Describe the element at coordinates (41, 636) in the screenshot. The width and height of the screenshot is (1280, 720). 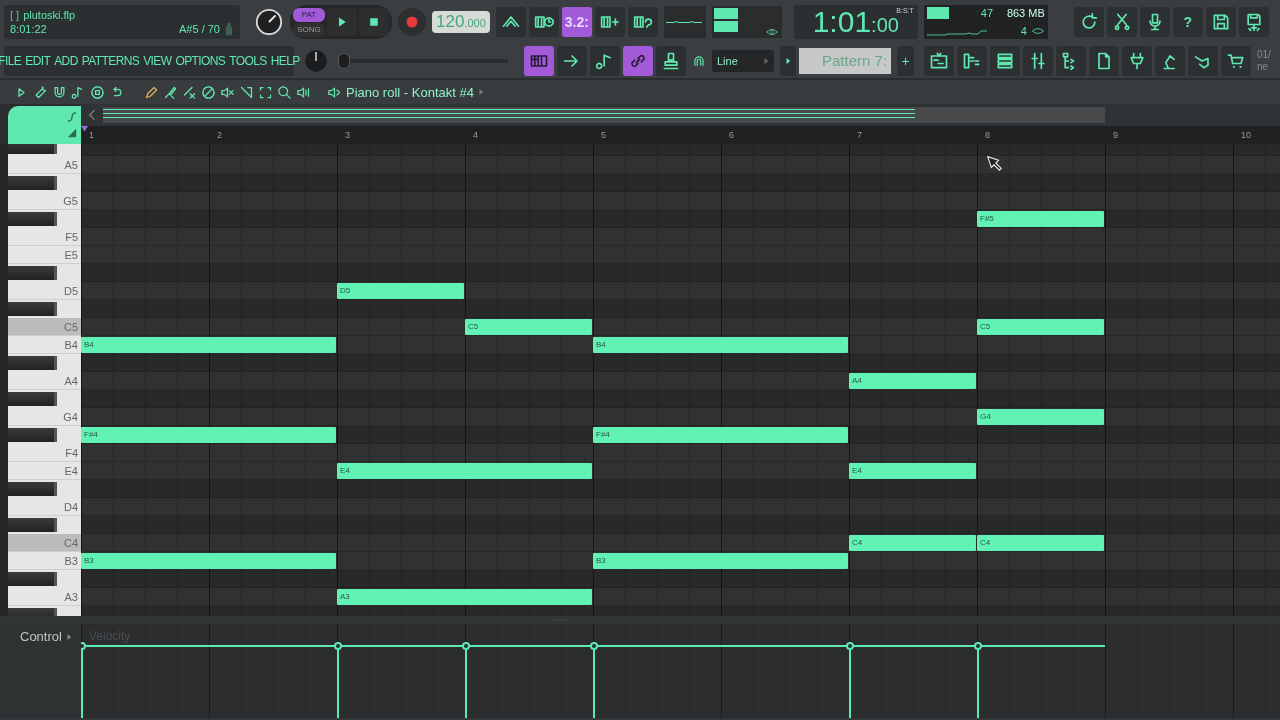
I see `control-label: Control` at that location.